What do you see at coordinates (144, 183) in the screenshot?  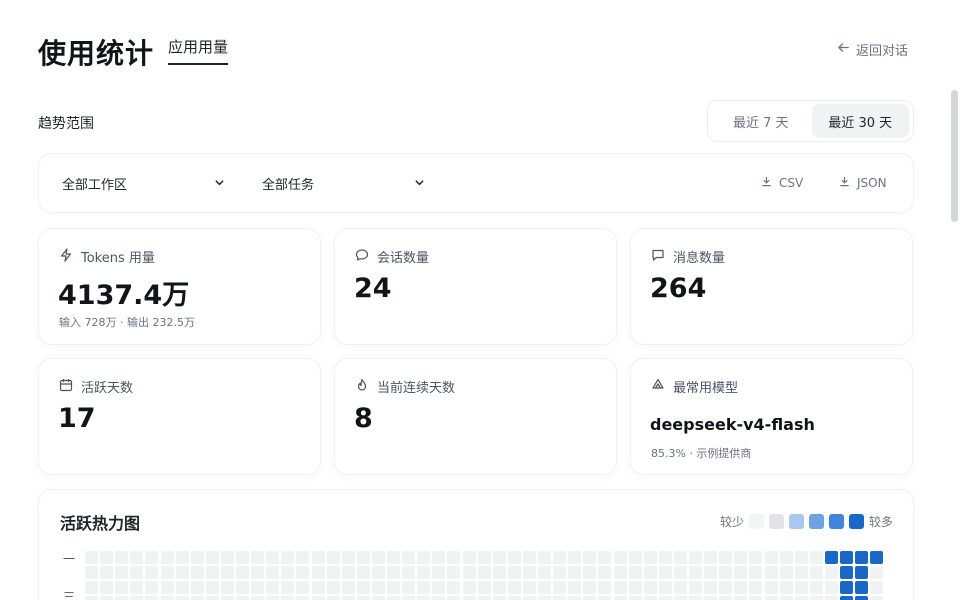 I see `workspace-select: 全部工作区` at bounding box center [144, 183].